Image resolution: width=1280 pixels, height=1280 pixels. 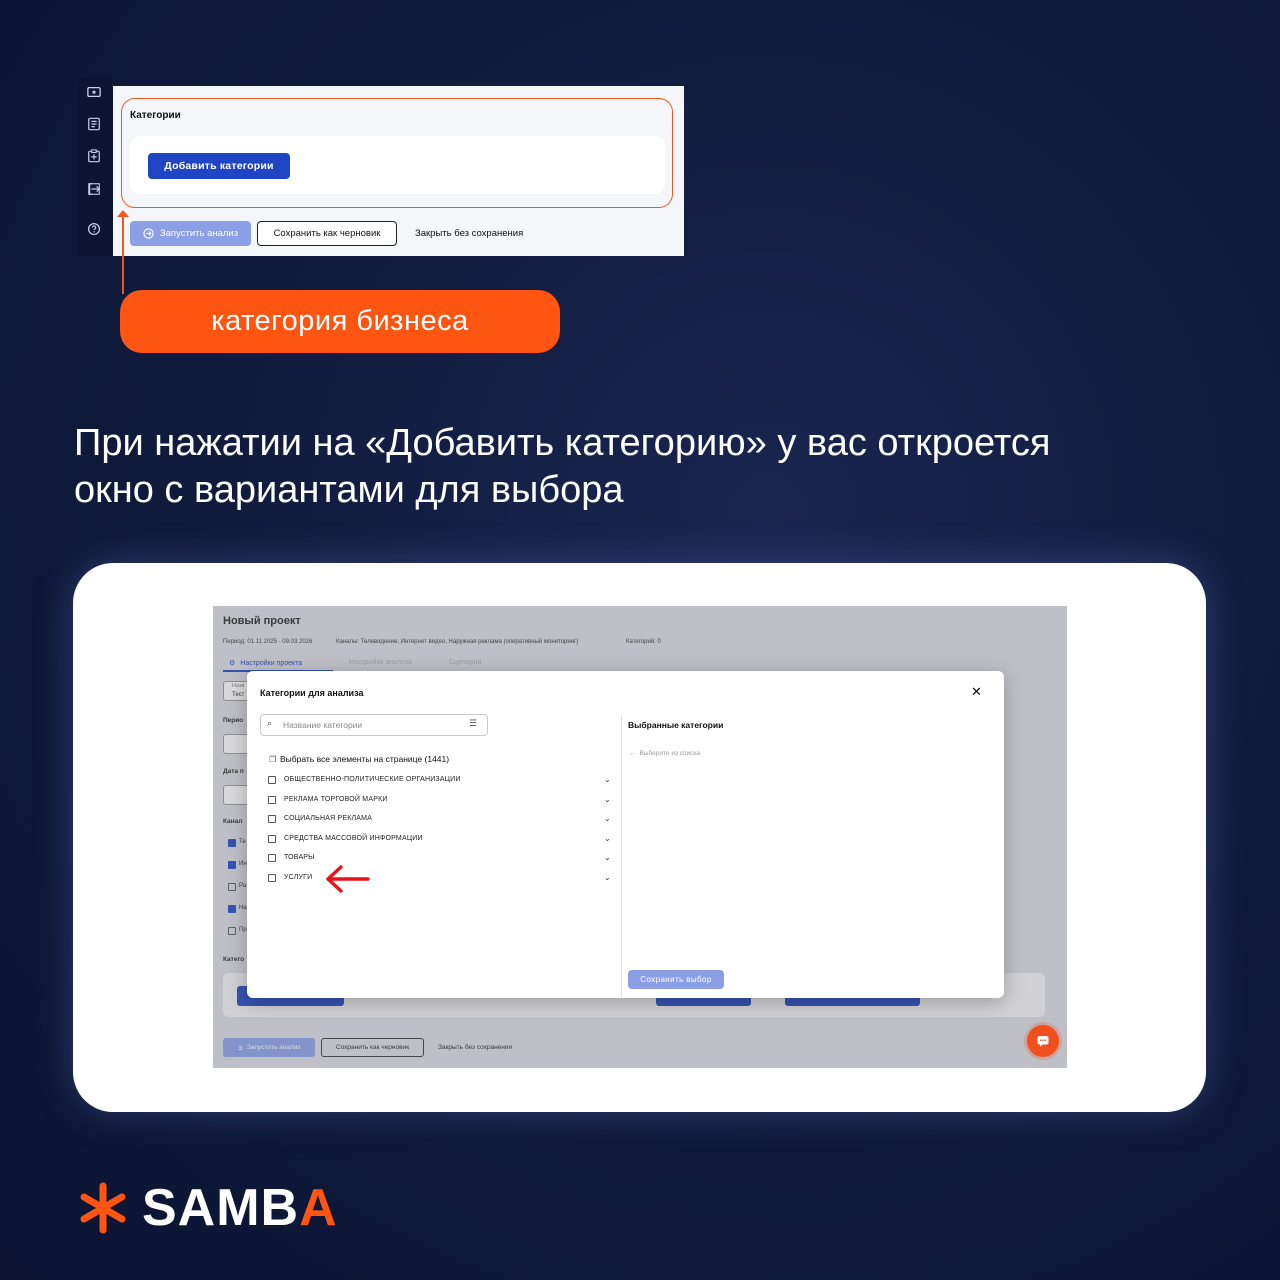 What do you see at coordinates (336, 799) in the screenshot?
I see `category-label-1: РЕКЛАМА ТОРГОВОЙ МАРКИ` at bounding box center [336, 799].